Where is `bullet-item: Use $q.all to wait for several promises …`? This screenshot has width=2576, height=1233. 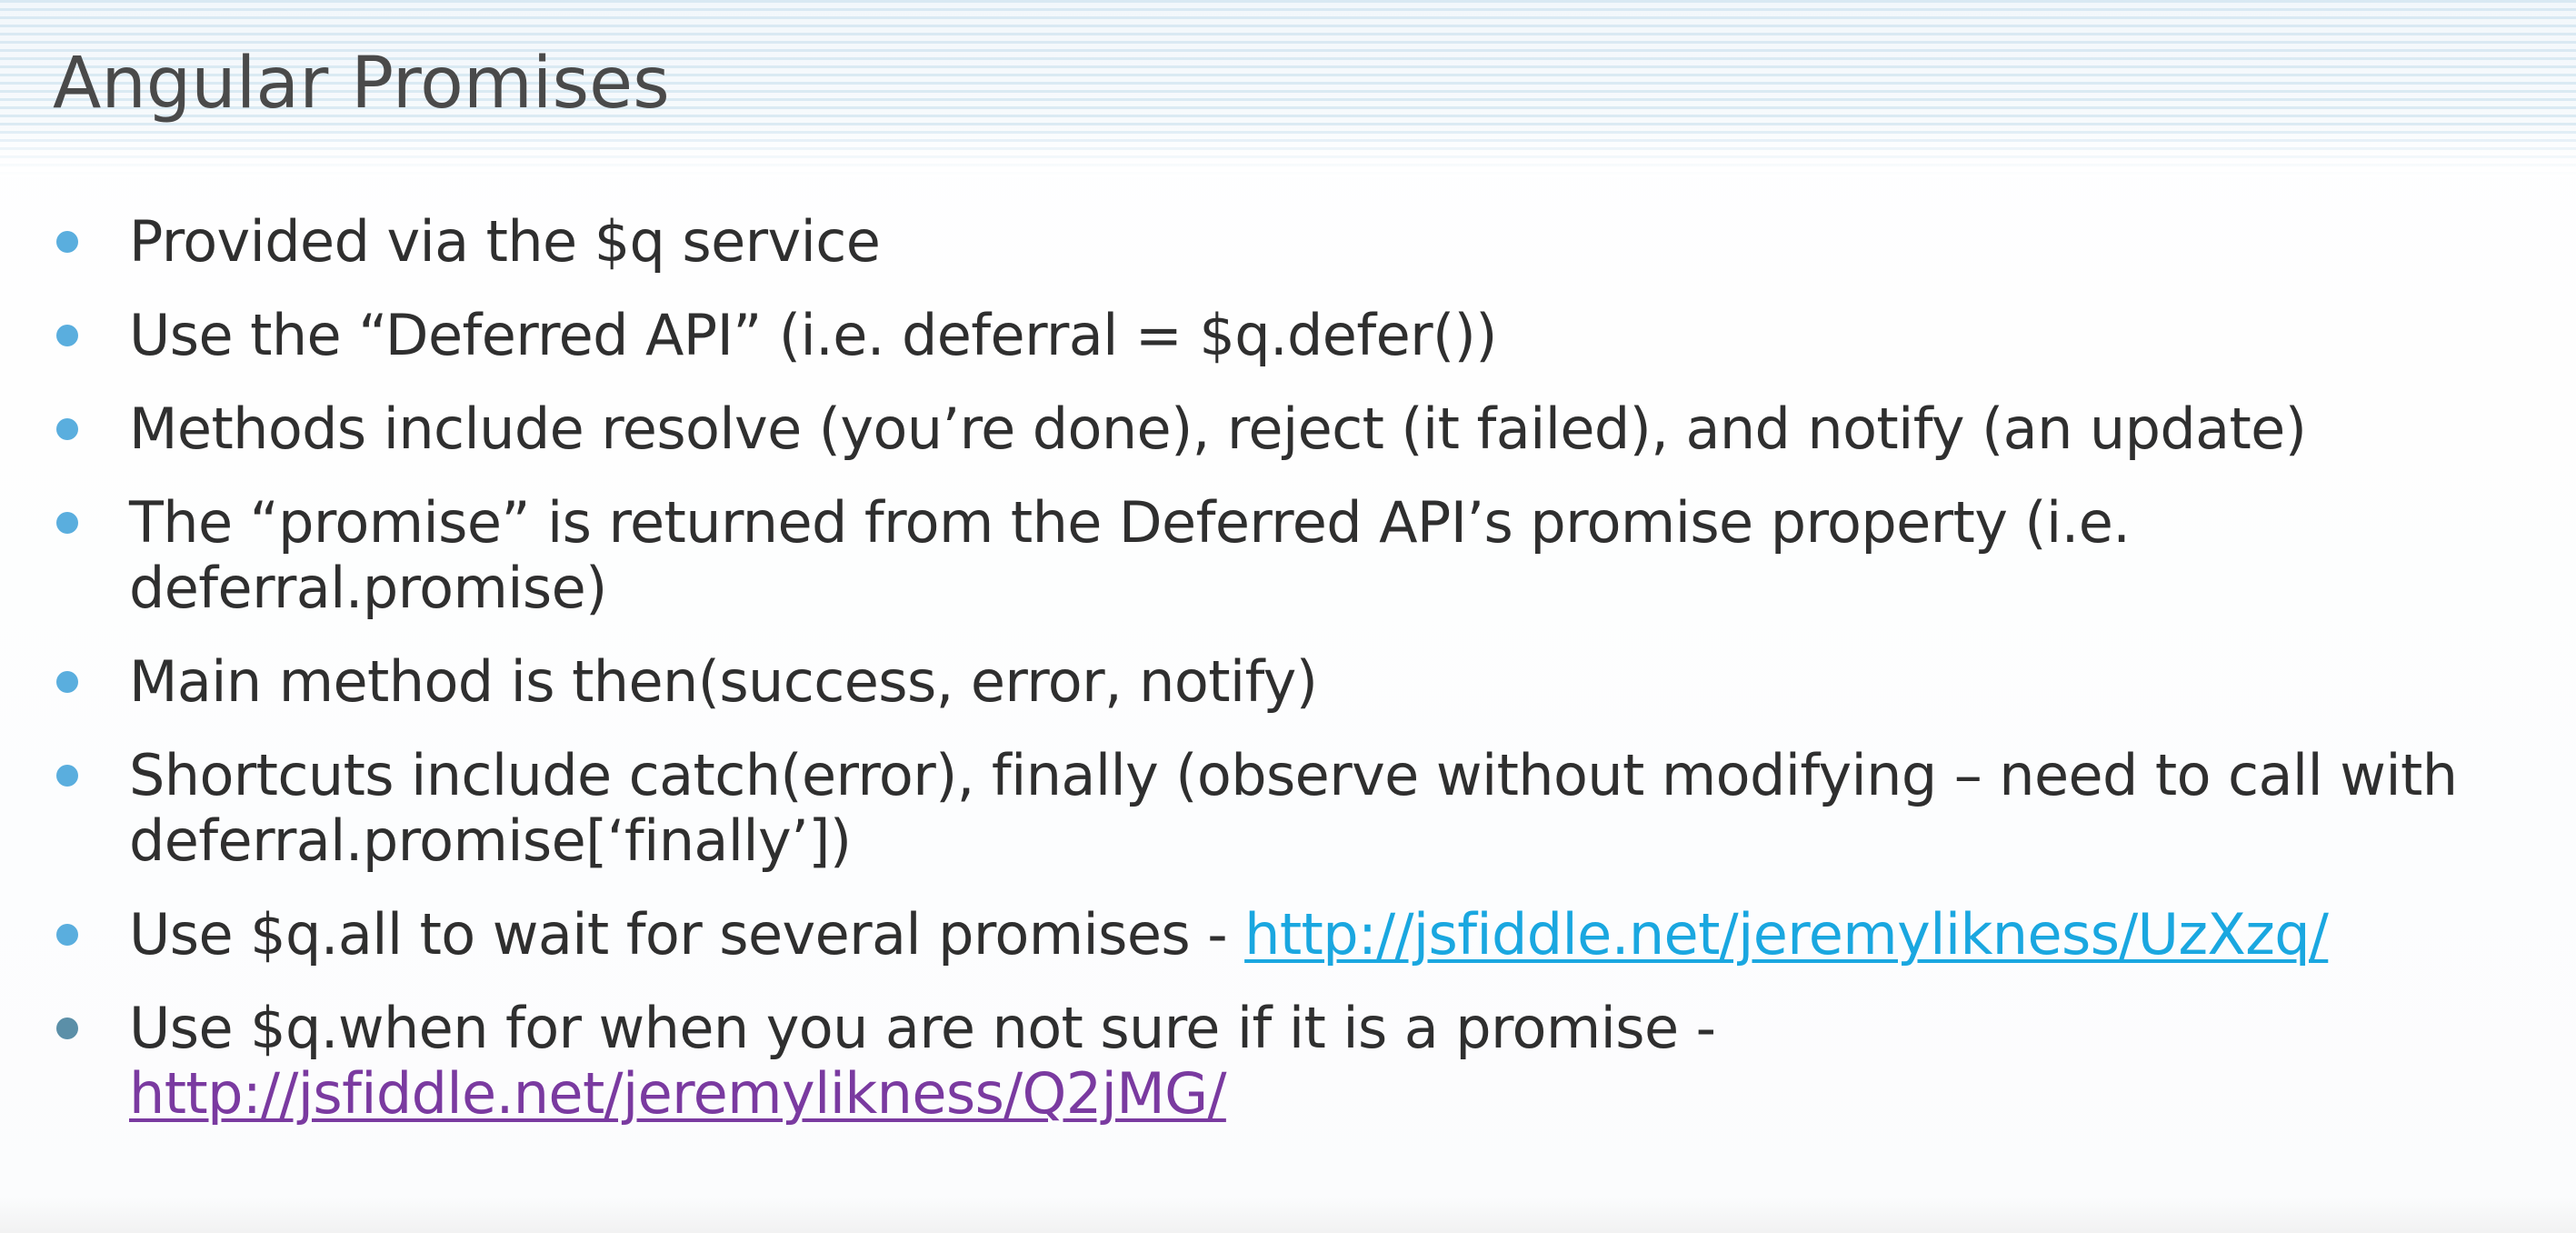 bullet-item: Use $q.all to wait for several promises … is located at coordinates (1300, 934).